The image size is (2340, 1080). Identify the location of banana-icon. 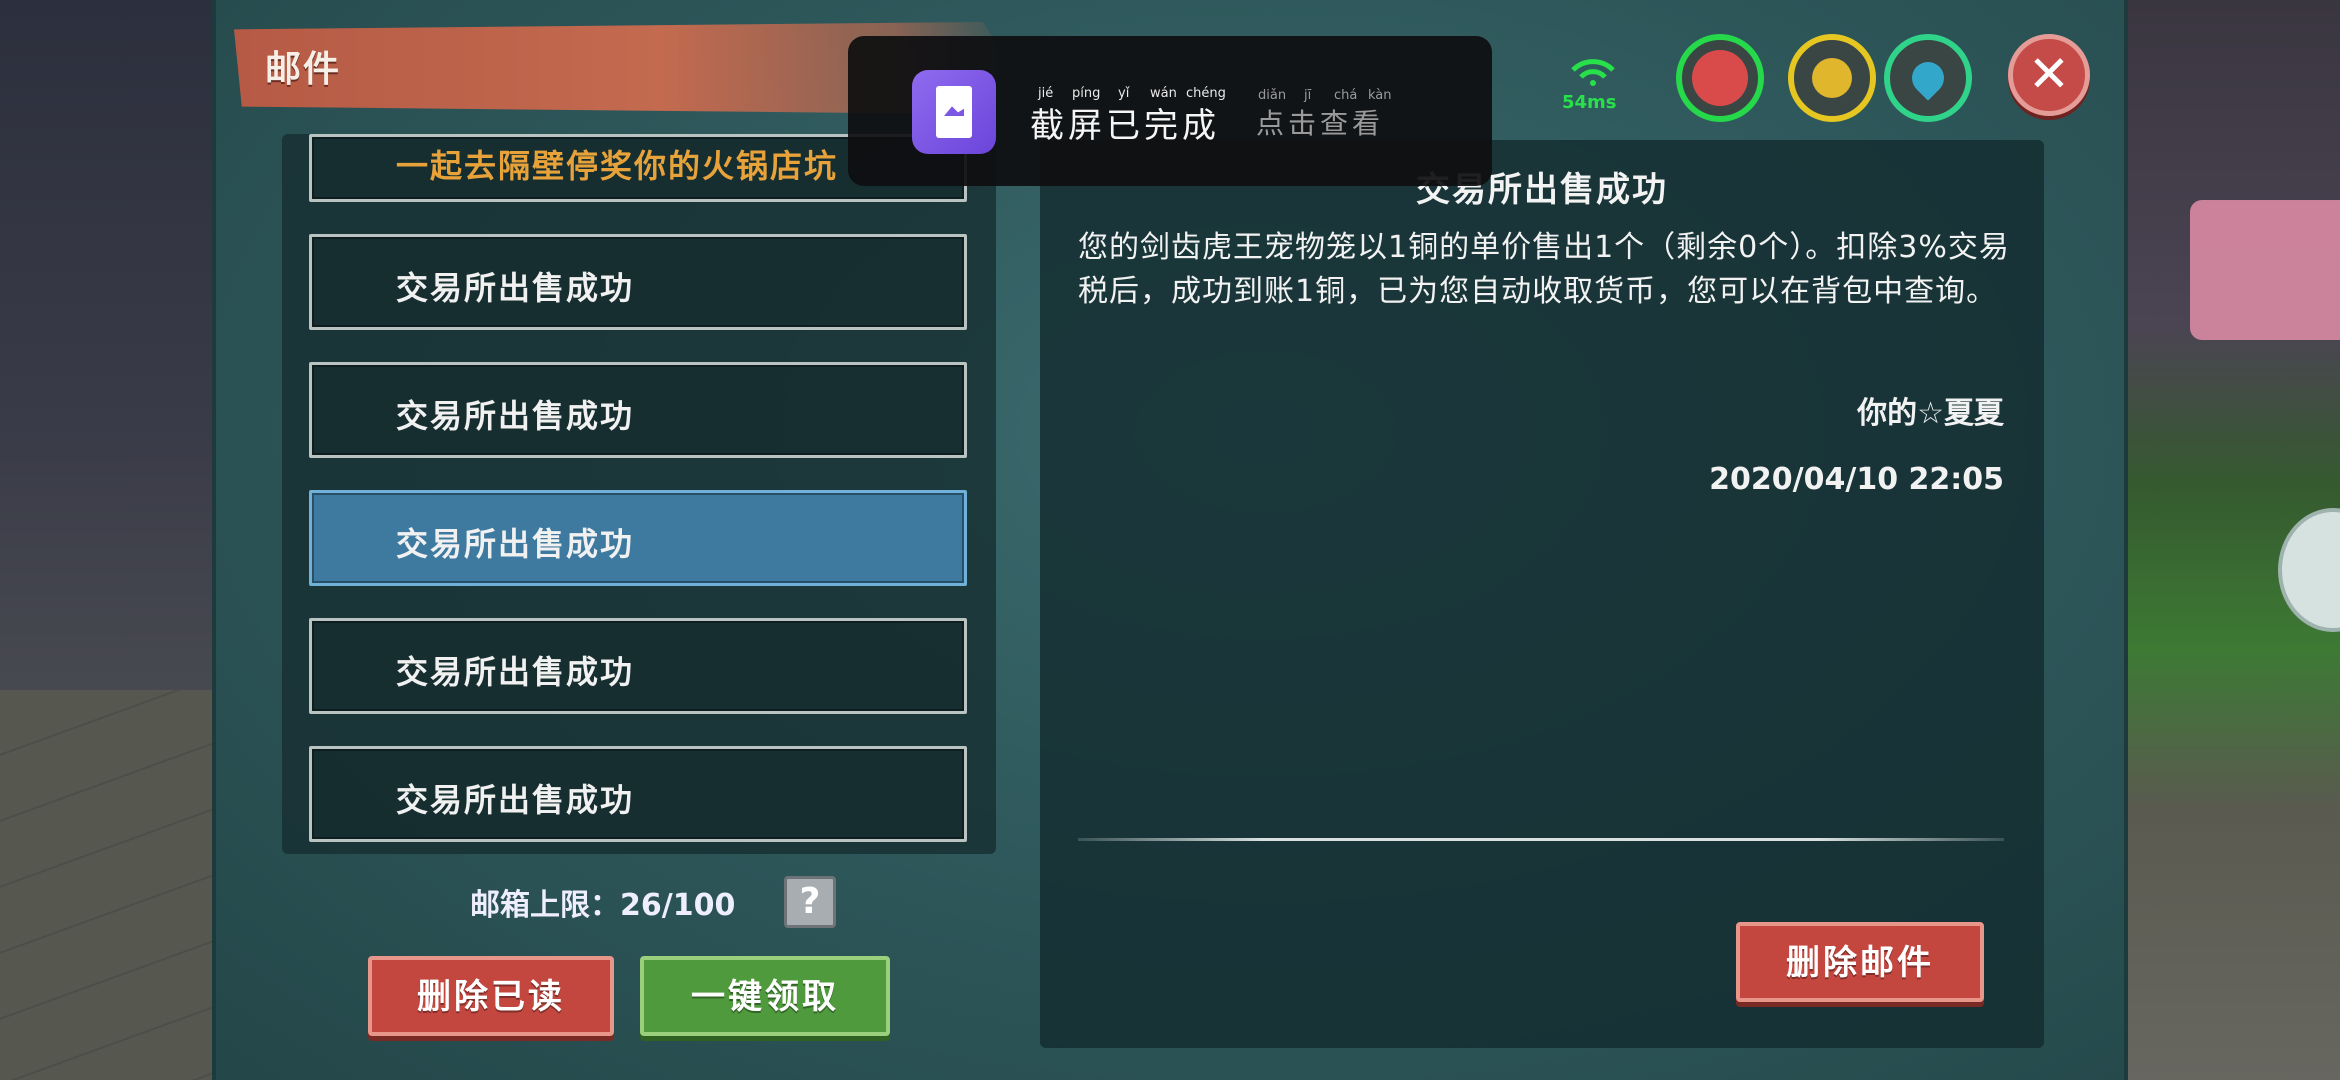
(1832, 78).